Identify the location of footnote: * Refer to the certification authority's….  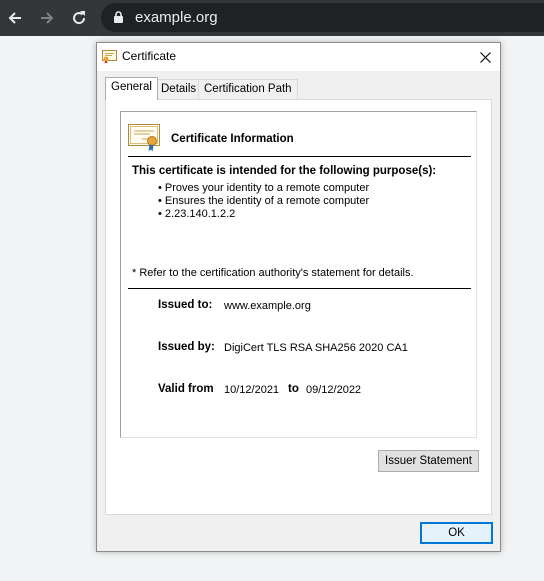
(273, 273).